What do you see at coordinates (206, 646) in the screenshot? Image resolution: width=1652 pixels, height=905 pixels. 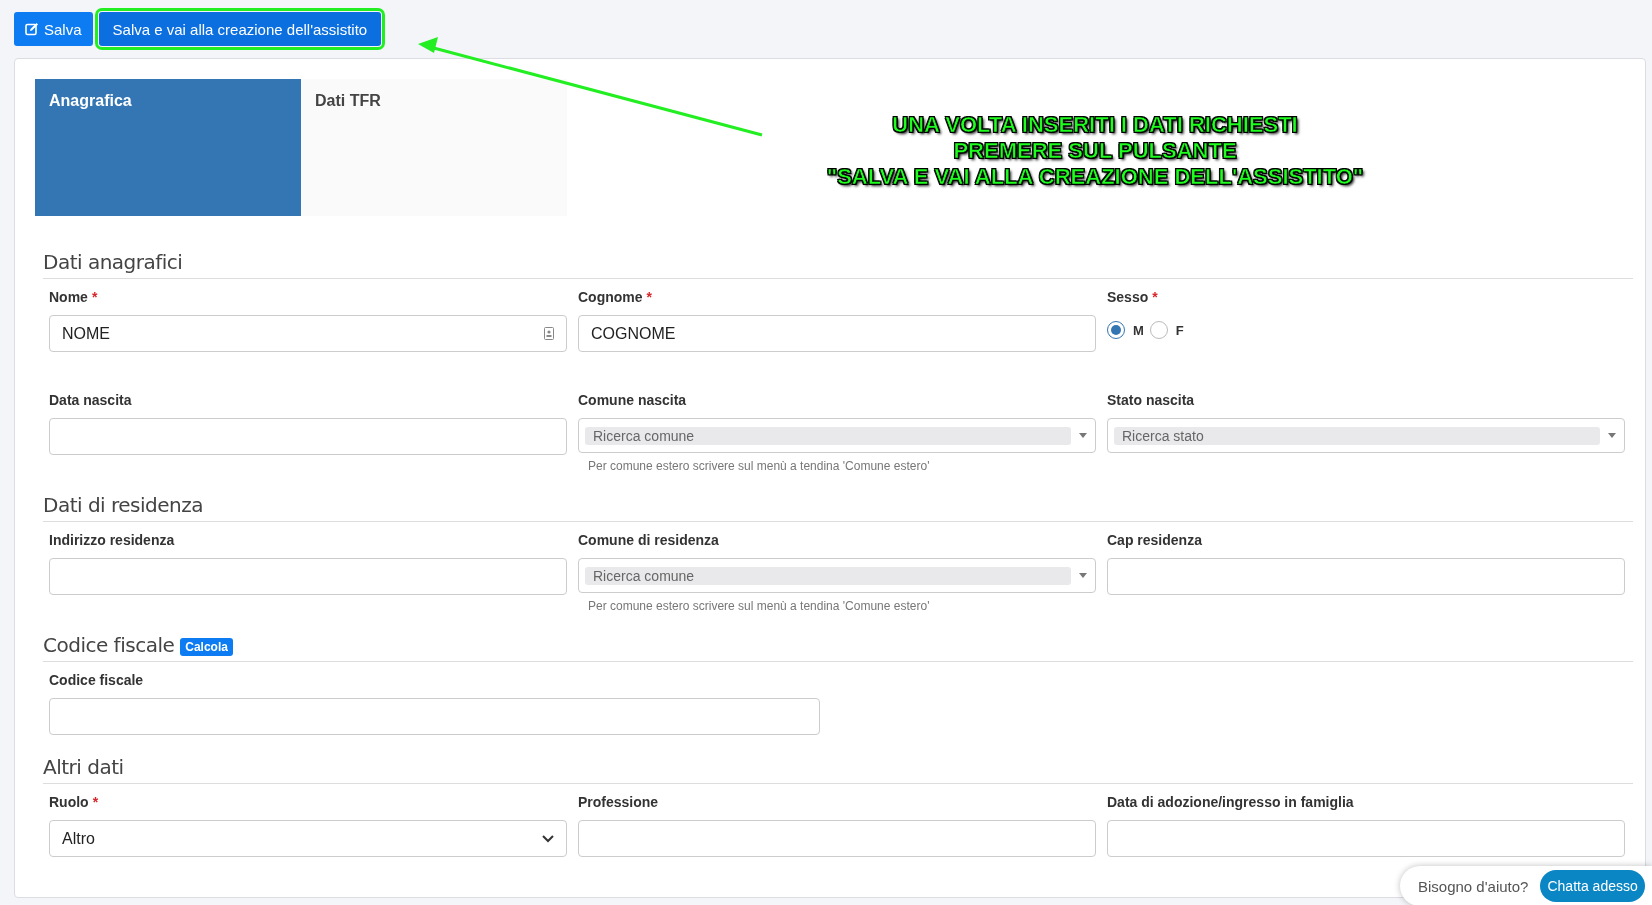 I see `calculate-badge: Calcola` at bounding box center [206, 646].